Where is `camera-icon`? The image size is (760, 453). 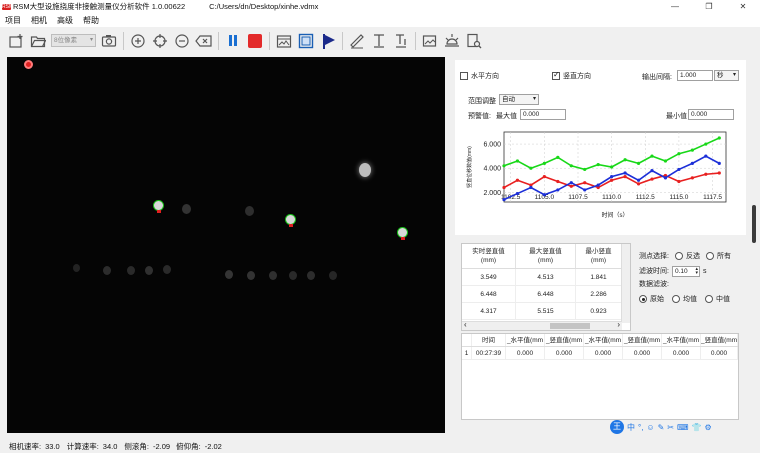 camera-icon is located at coordinates (109, 41).